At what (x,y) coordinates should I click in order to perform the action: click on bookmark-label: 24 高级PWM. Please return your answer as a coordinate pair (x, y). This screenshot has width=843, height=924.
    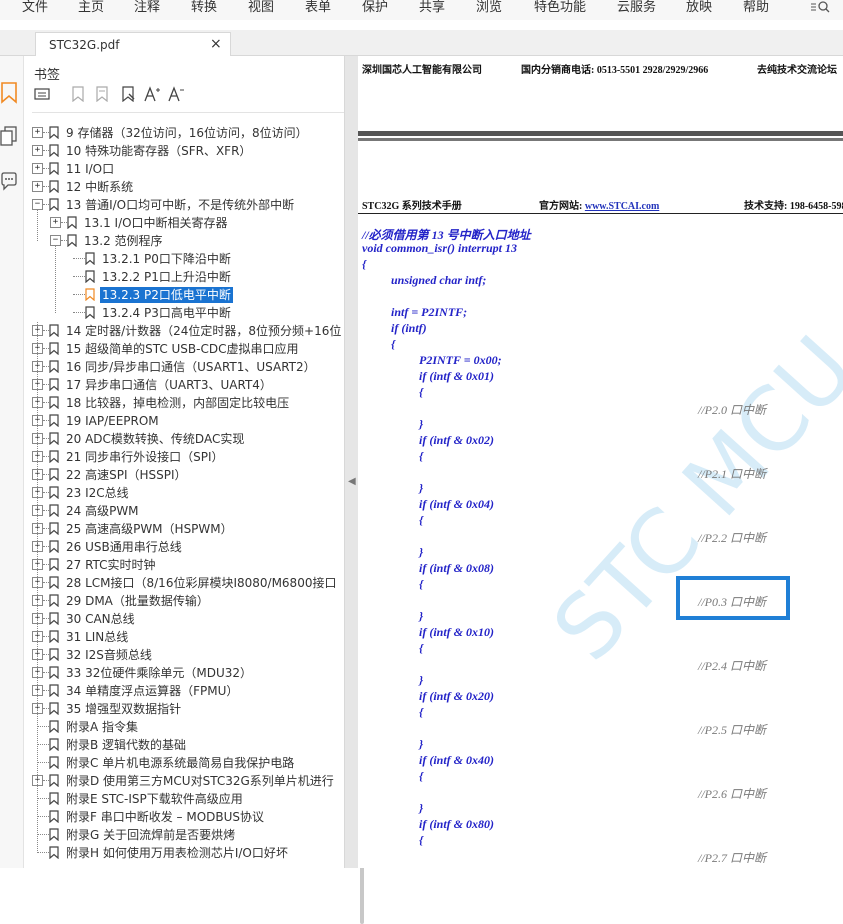
    Looking at the image, I should click on (102, 511).